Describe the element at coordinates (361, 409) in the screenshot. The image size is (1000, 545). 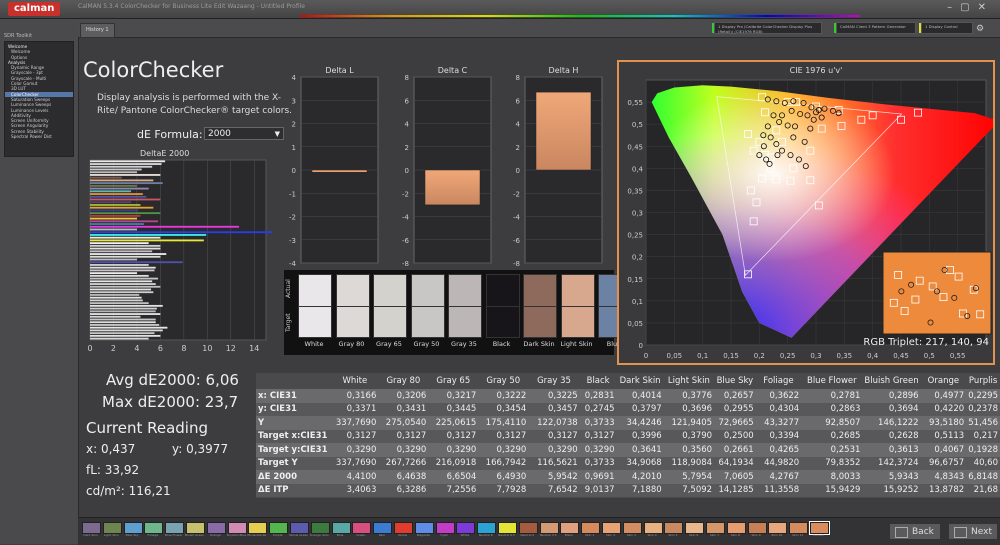
I see `table-cell: 0,3371` at that location.